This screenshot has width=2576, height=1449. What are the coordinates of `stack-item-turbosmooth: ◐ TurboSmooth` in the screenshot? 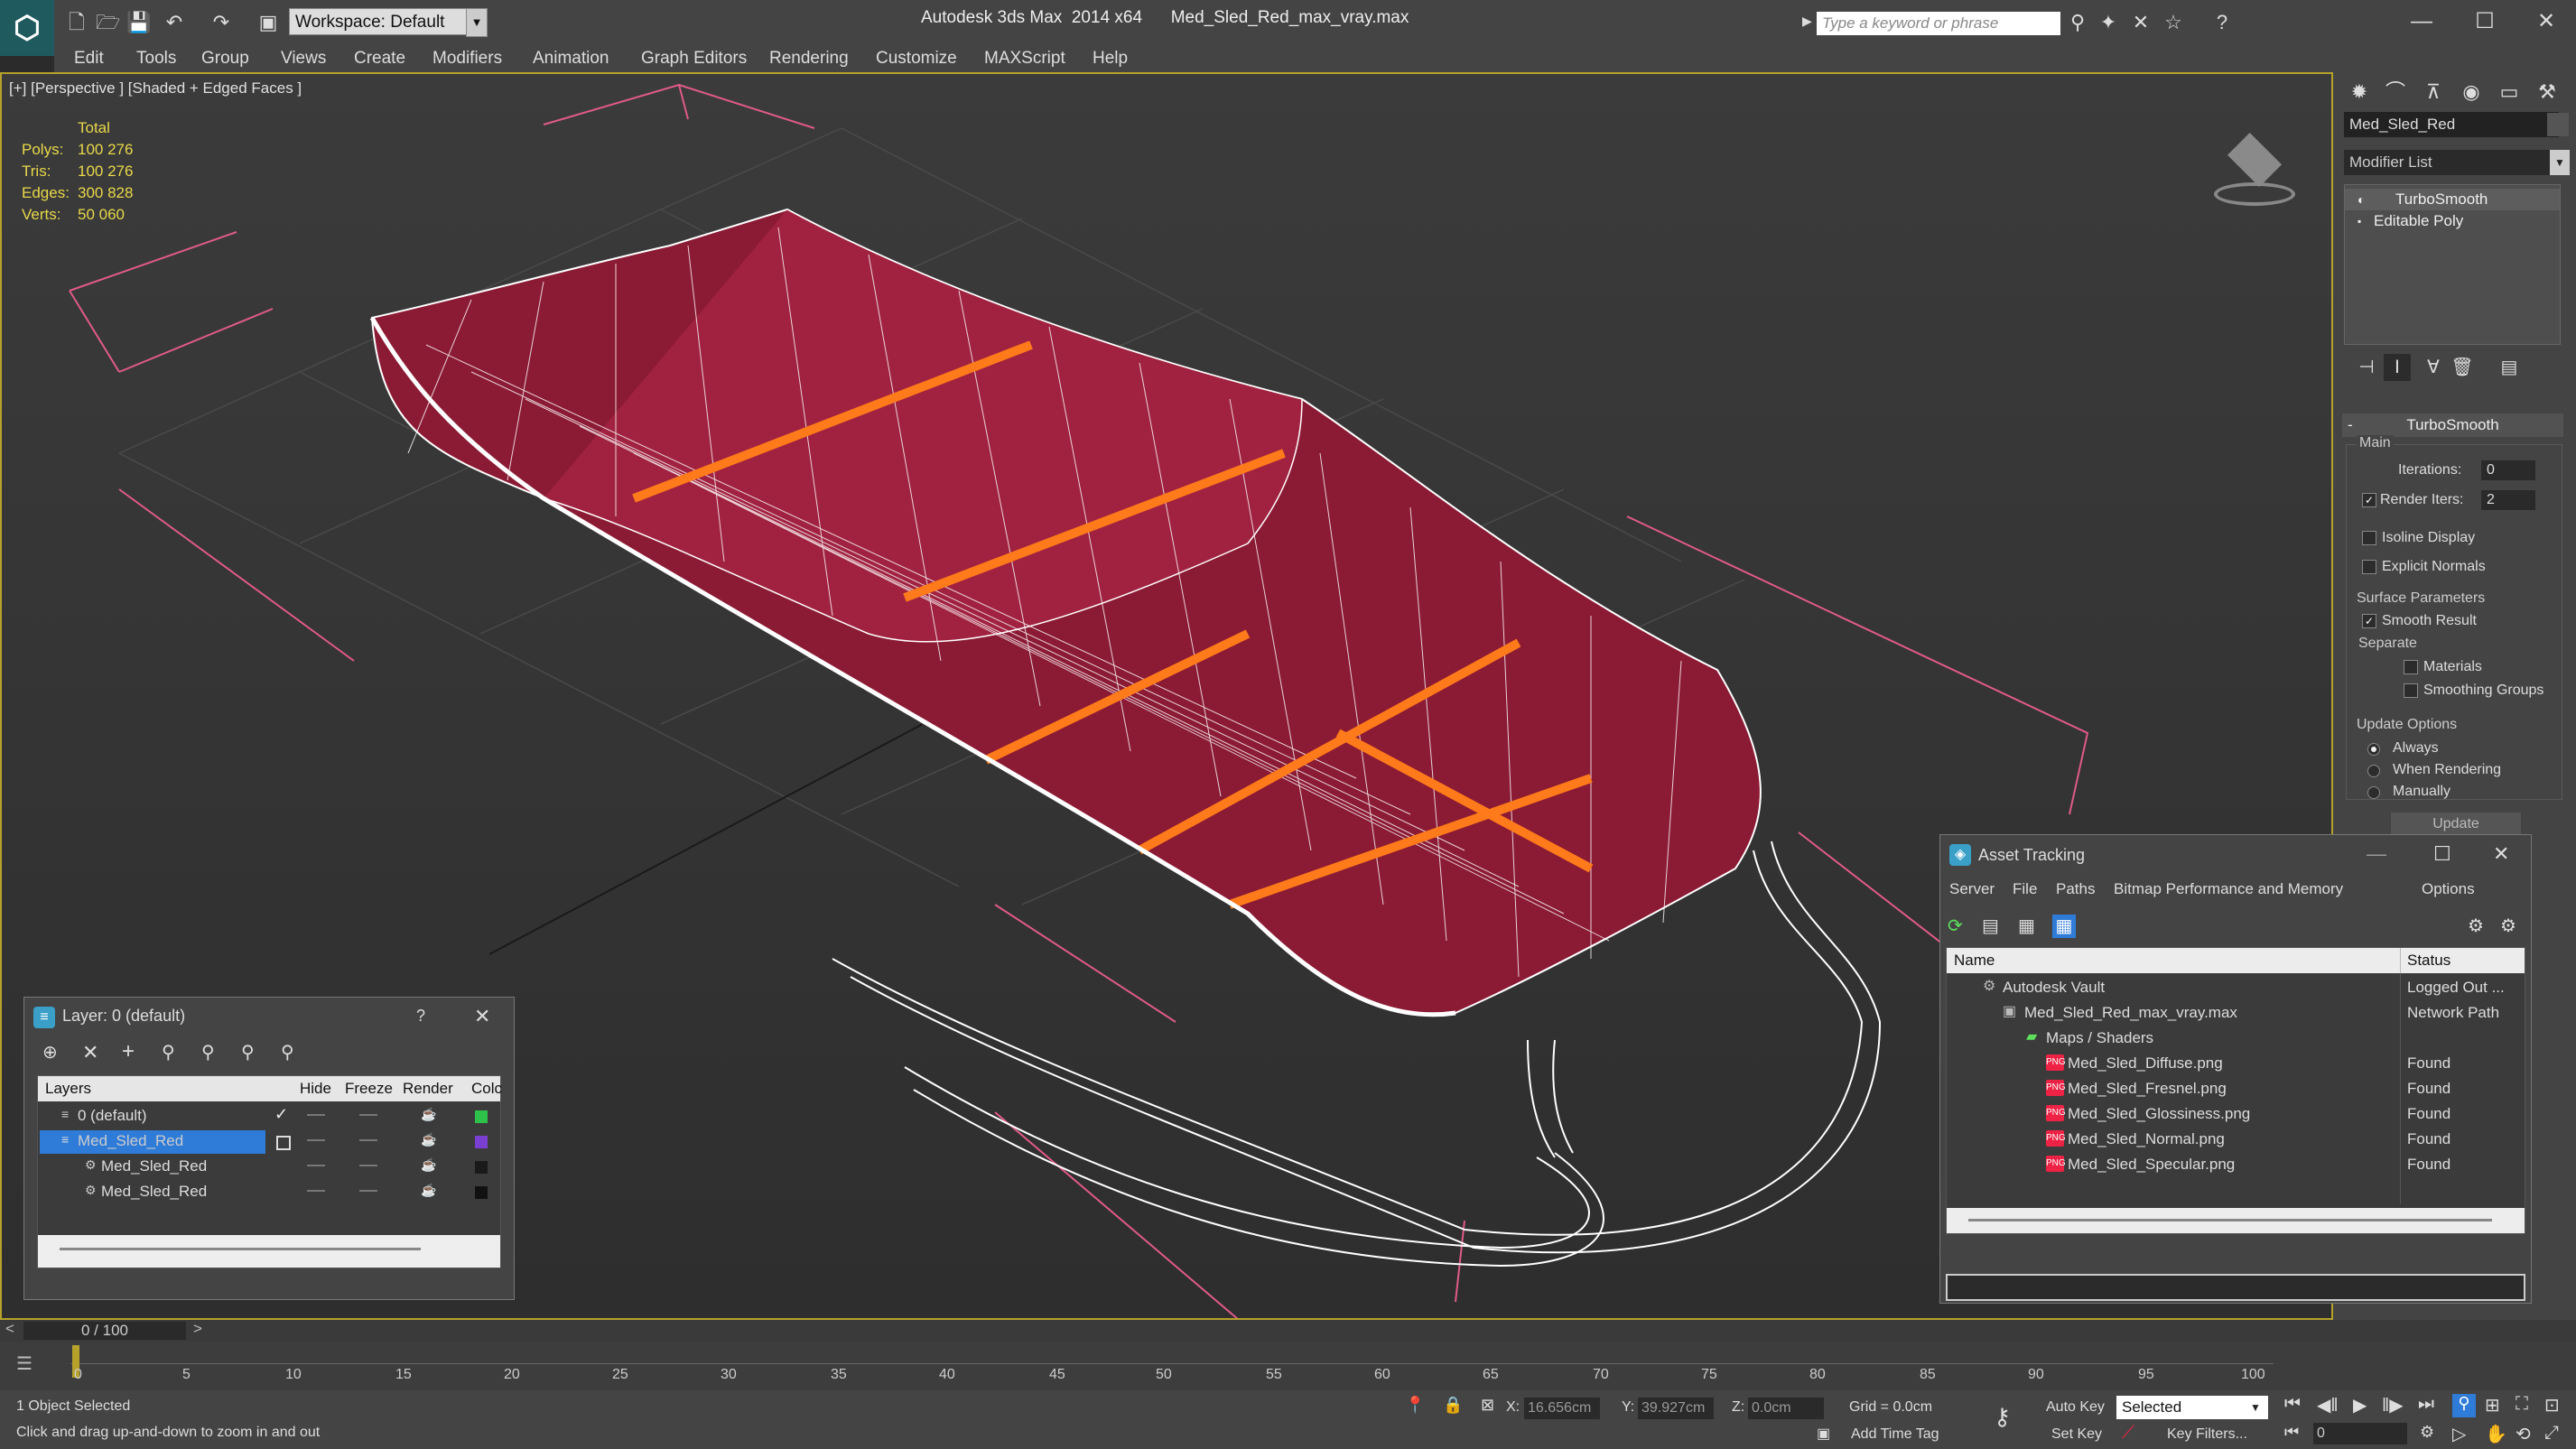 It's located at (2452, 199).